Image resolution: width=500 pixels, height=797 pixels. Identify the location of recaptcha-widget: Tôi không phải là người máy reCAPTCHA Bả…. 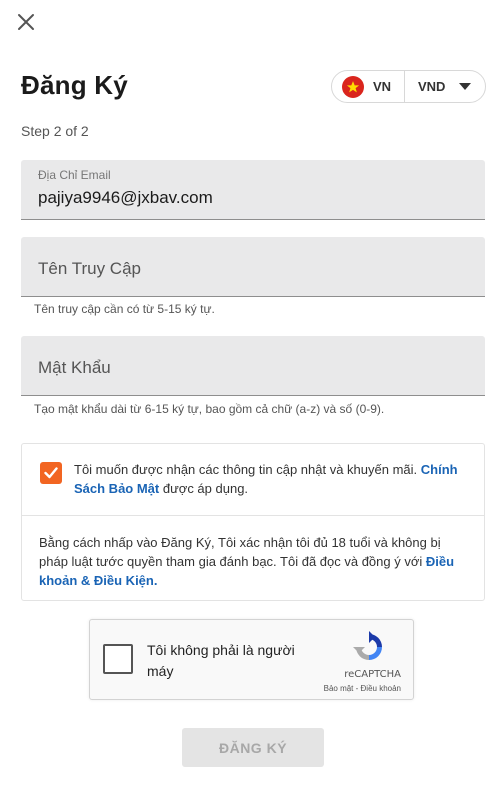
(251, 659).